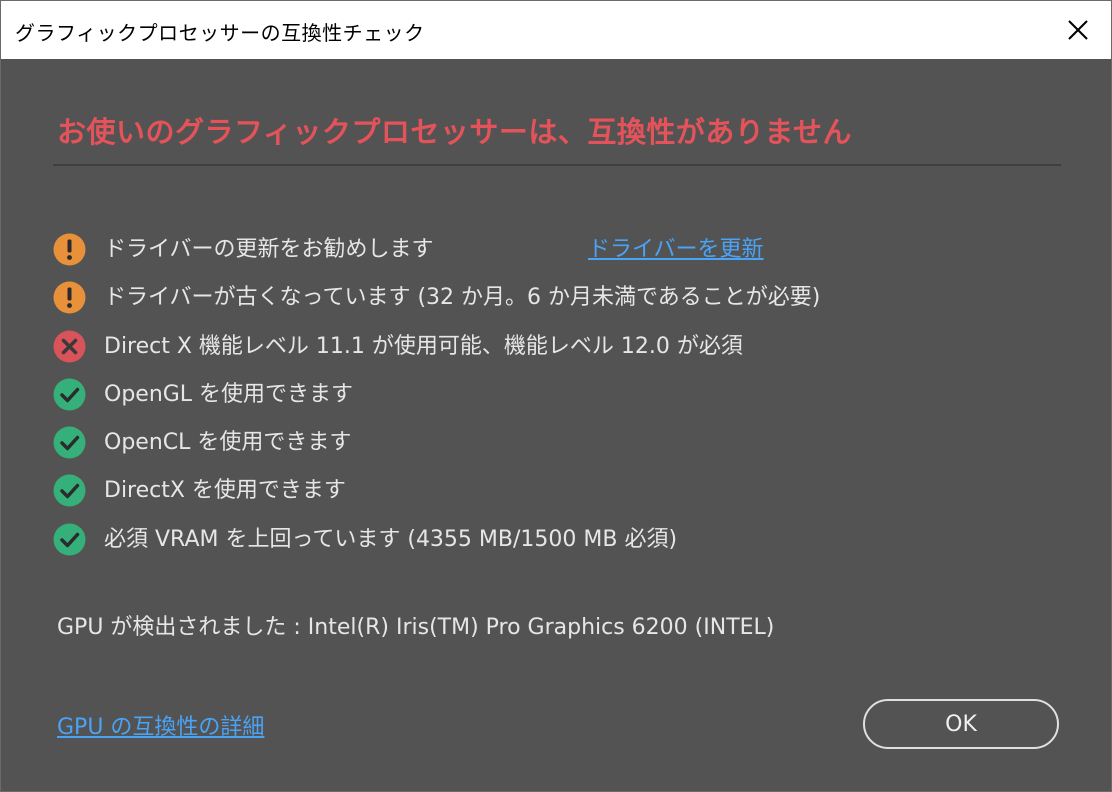 The width and height of the screenshot is (1112, 792). Describe the element at coordinates (455, 132) in the screenshot. I see `incompatible-heading: お使いのグラフィックプロセッサーは、互換性がありません` at that location.